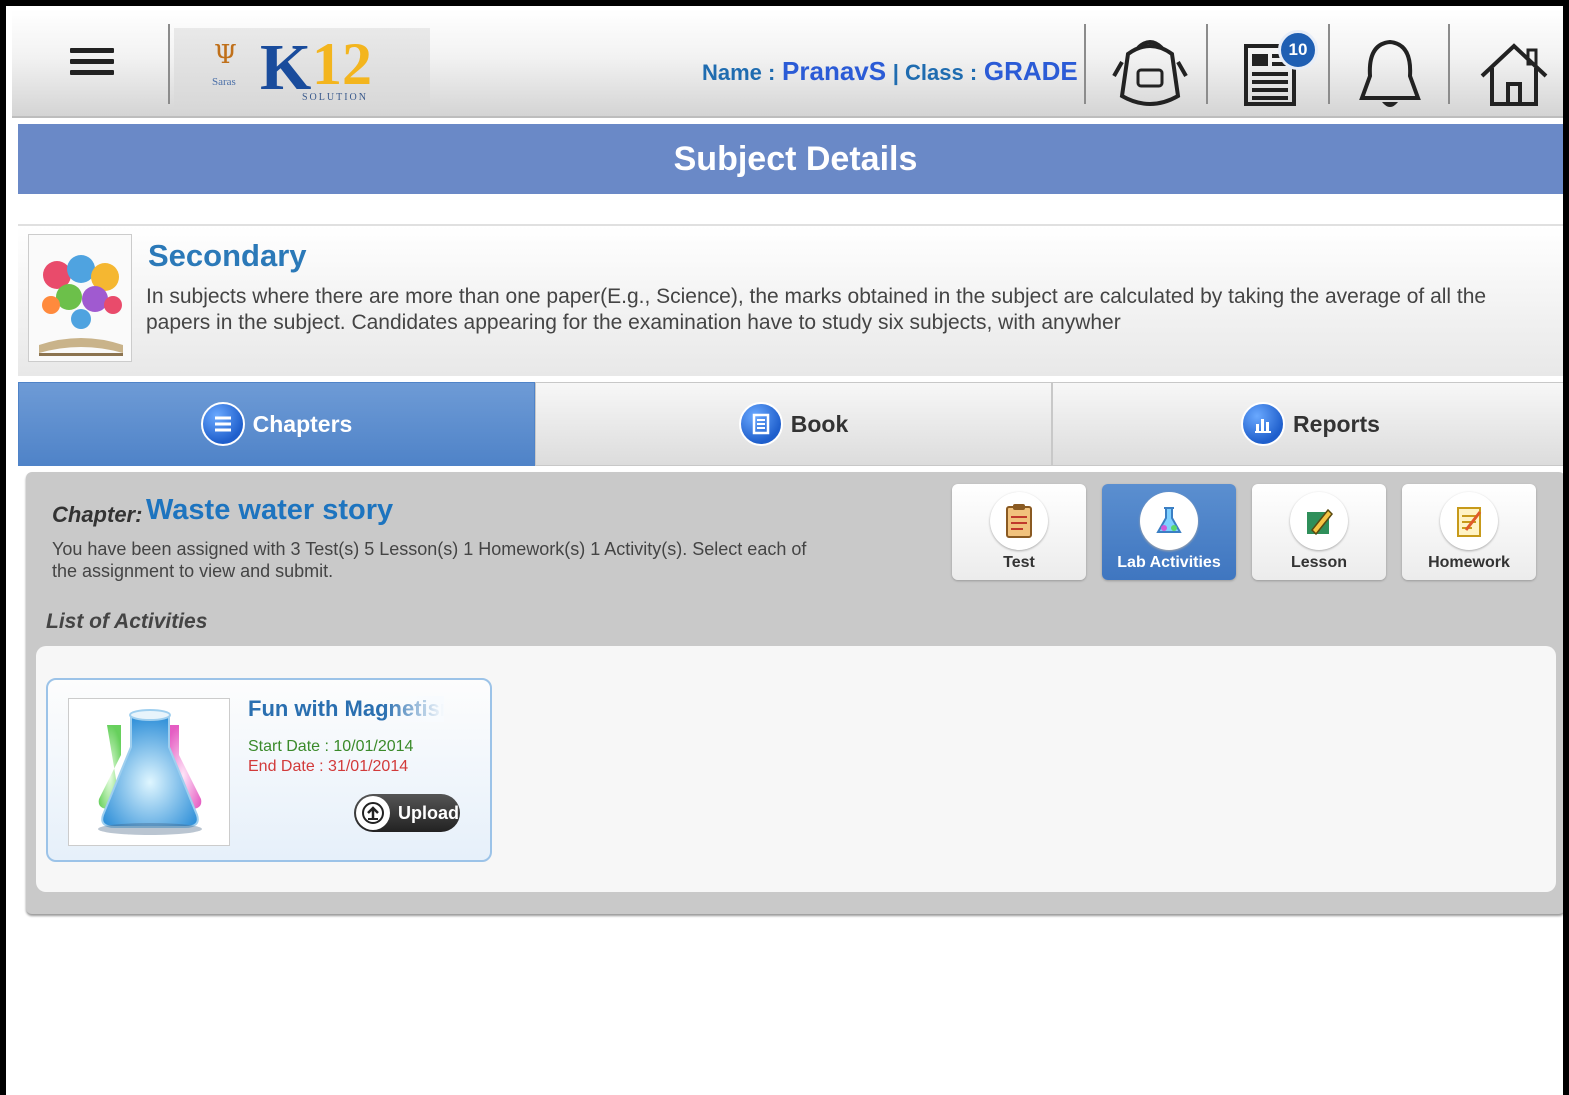  I want to click on logo-tagline: SOLUTION, so click(335, 97).